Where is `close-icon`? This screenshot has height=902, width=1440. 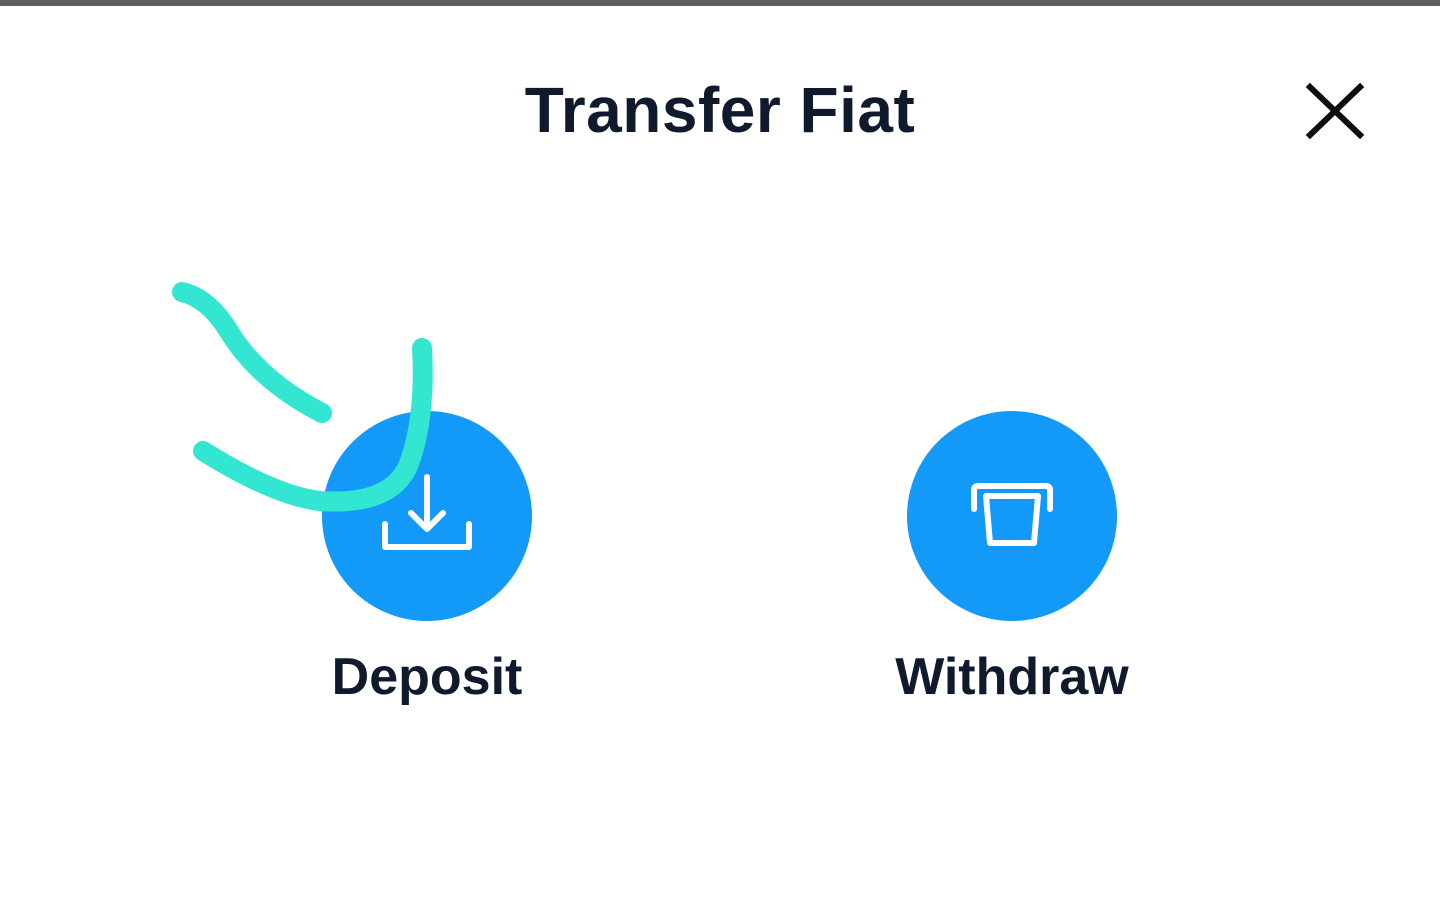 close-icon is located at coordinates (1335, 111).